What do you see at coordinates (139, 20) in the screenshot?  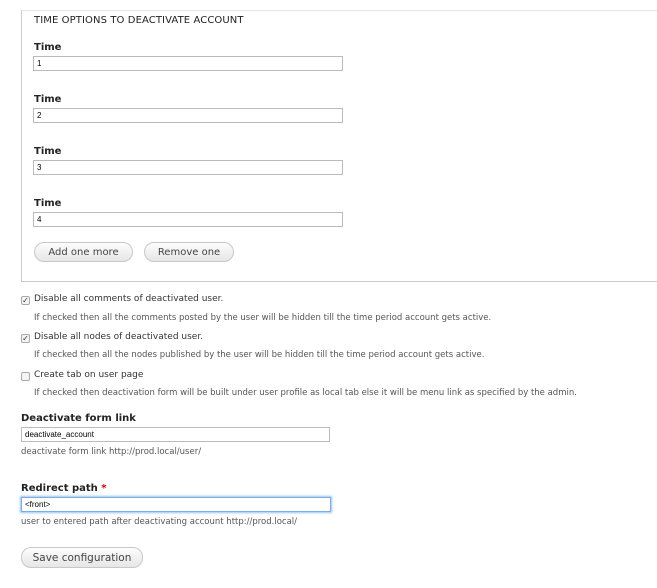 I see `fieldset-legend: TIME OPTIONS TO DEACTIVATE ACCOUNT` at bounding box center [139, 20].